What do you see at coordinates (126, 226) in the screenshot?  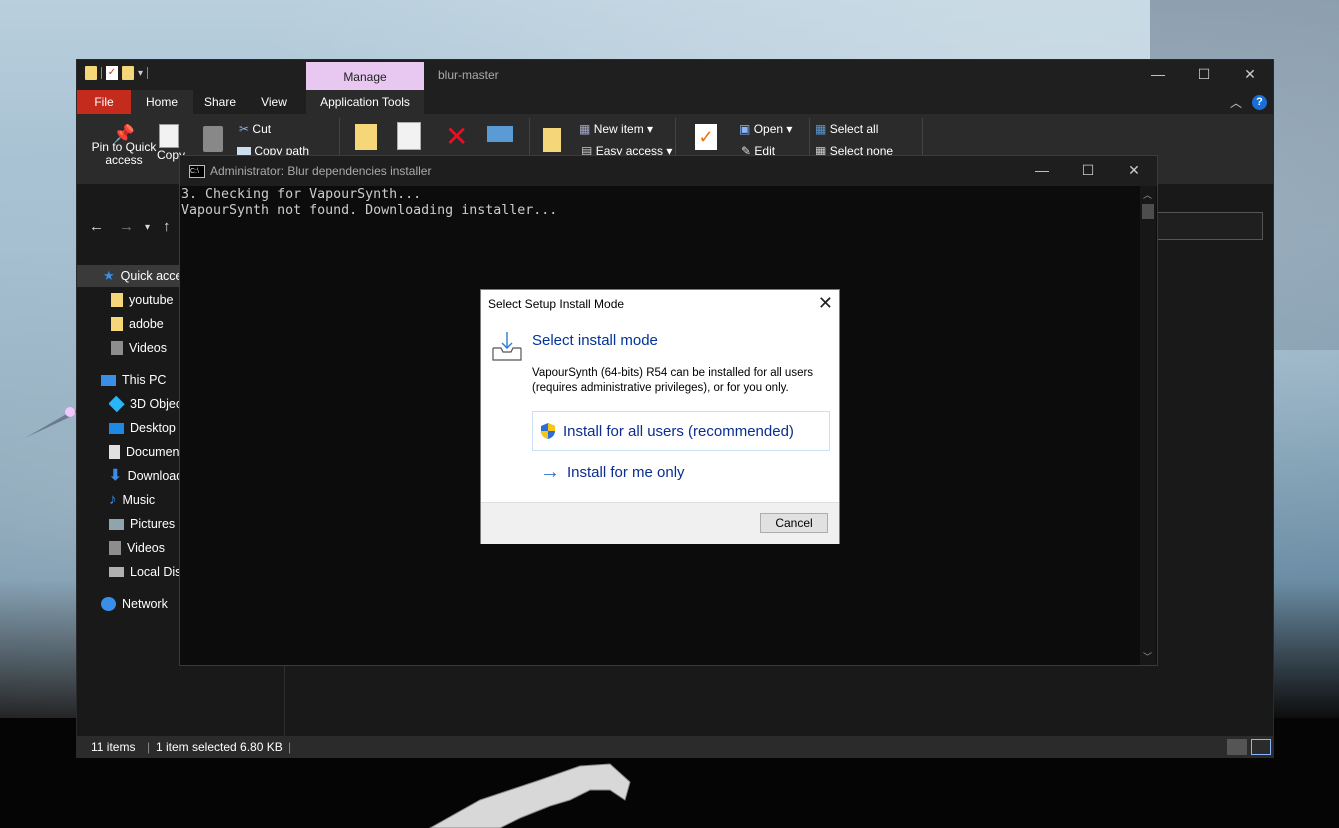 I see `forward-arrow-icon: →` at bounding box center [126, 226].